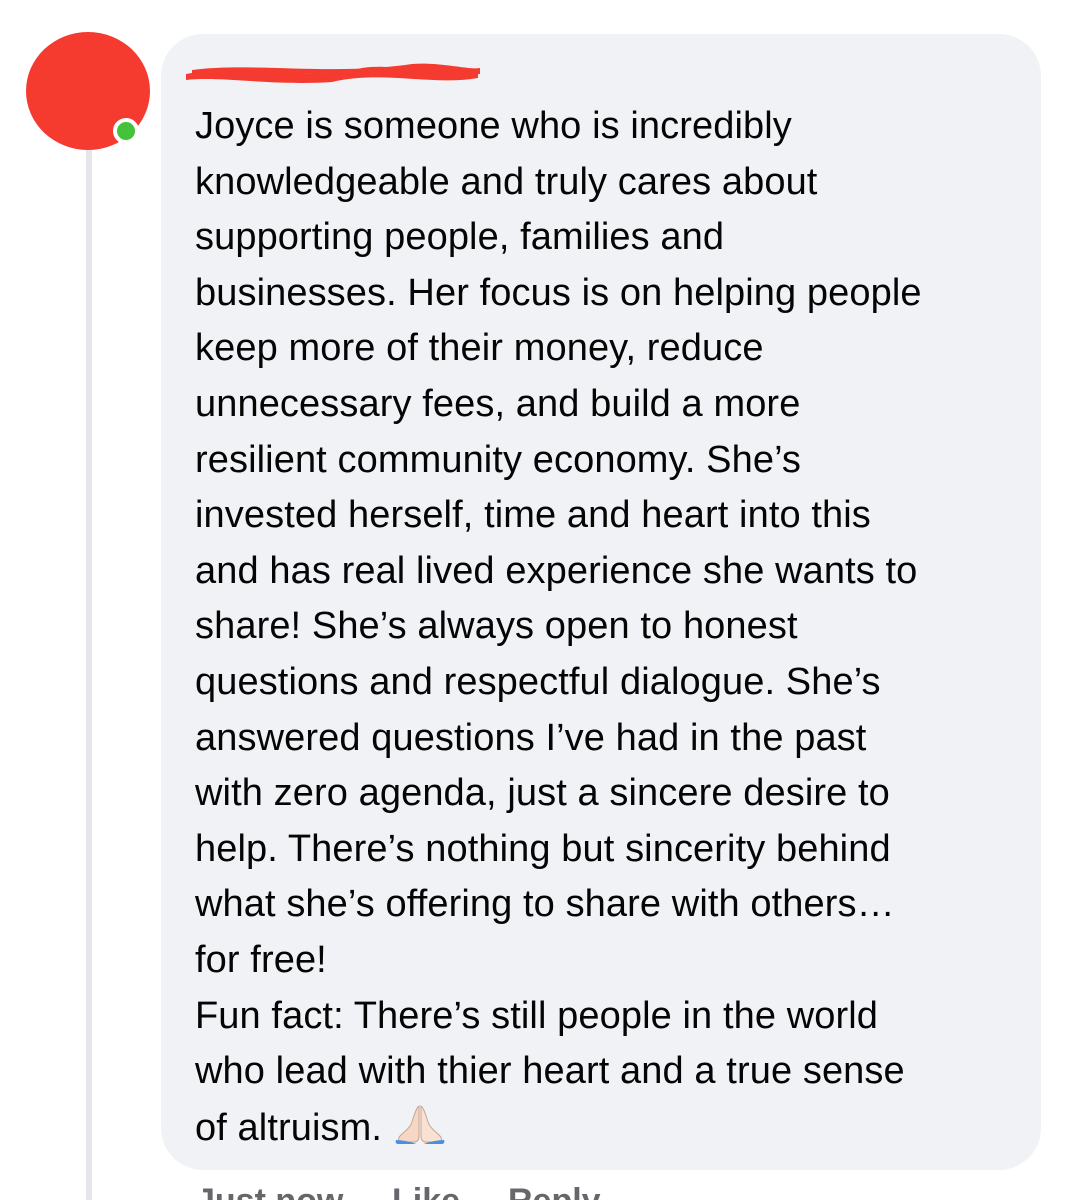 This screenshot has width=1082, height=1200. What do you see at coordinates (261, 959) in the screenshot?
I see `comment-line: for free!` at bounding box center [261, 959].